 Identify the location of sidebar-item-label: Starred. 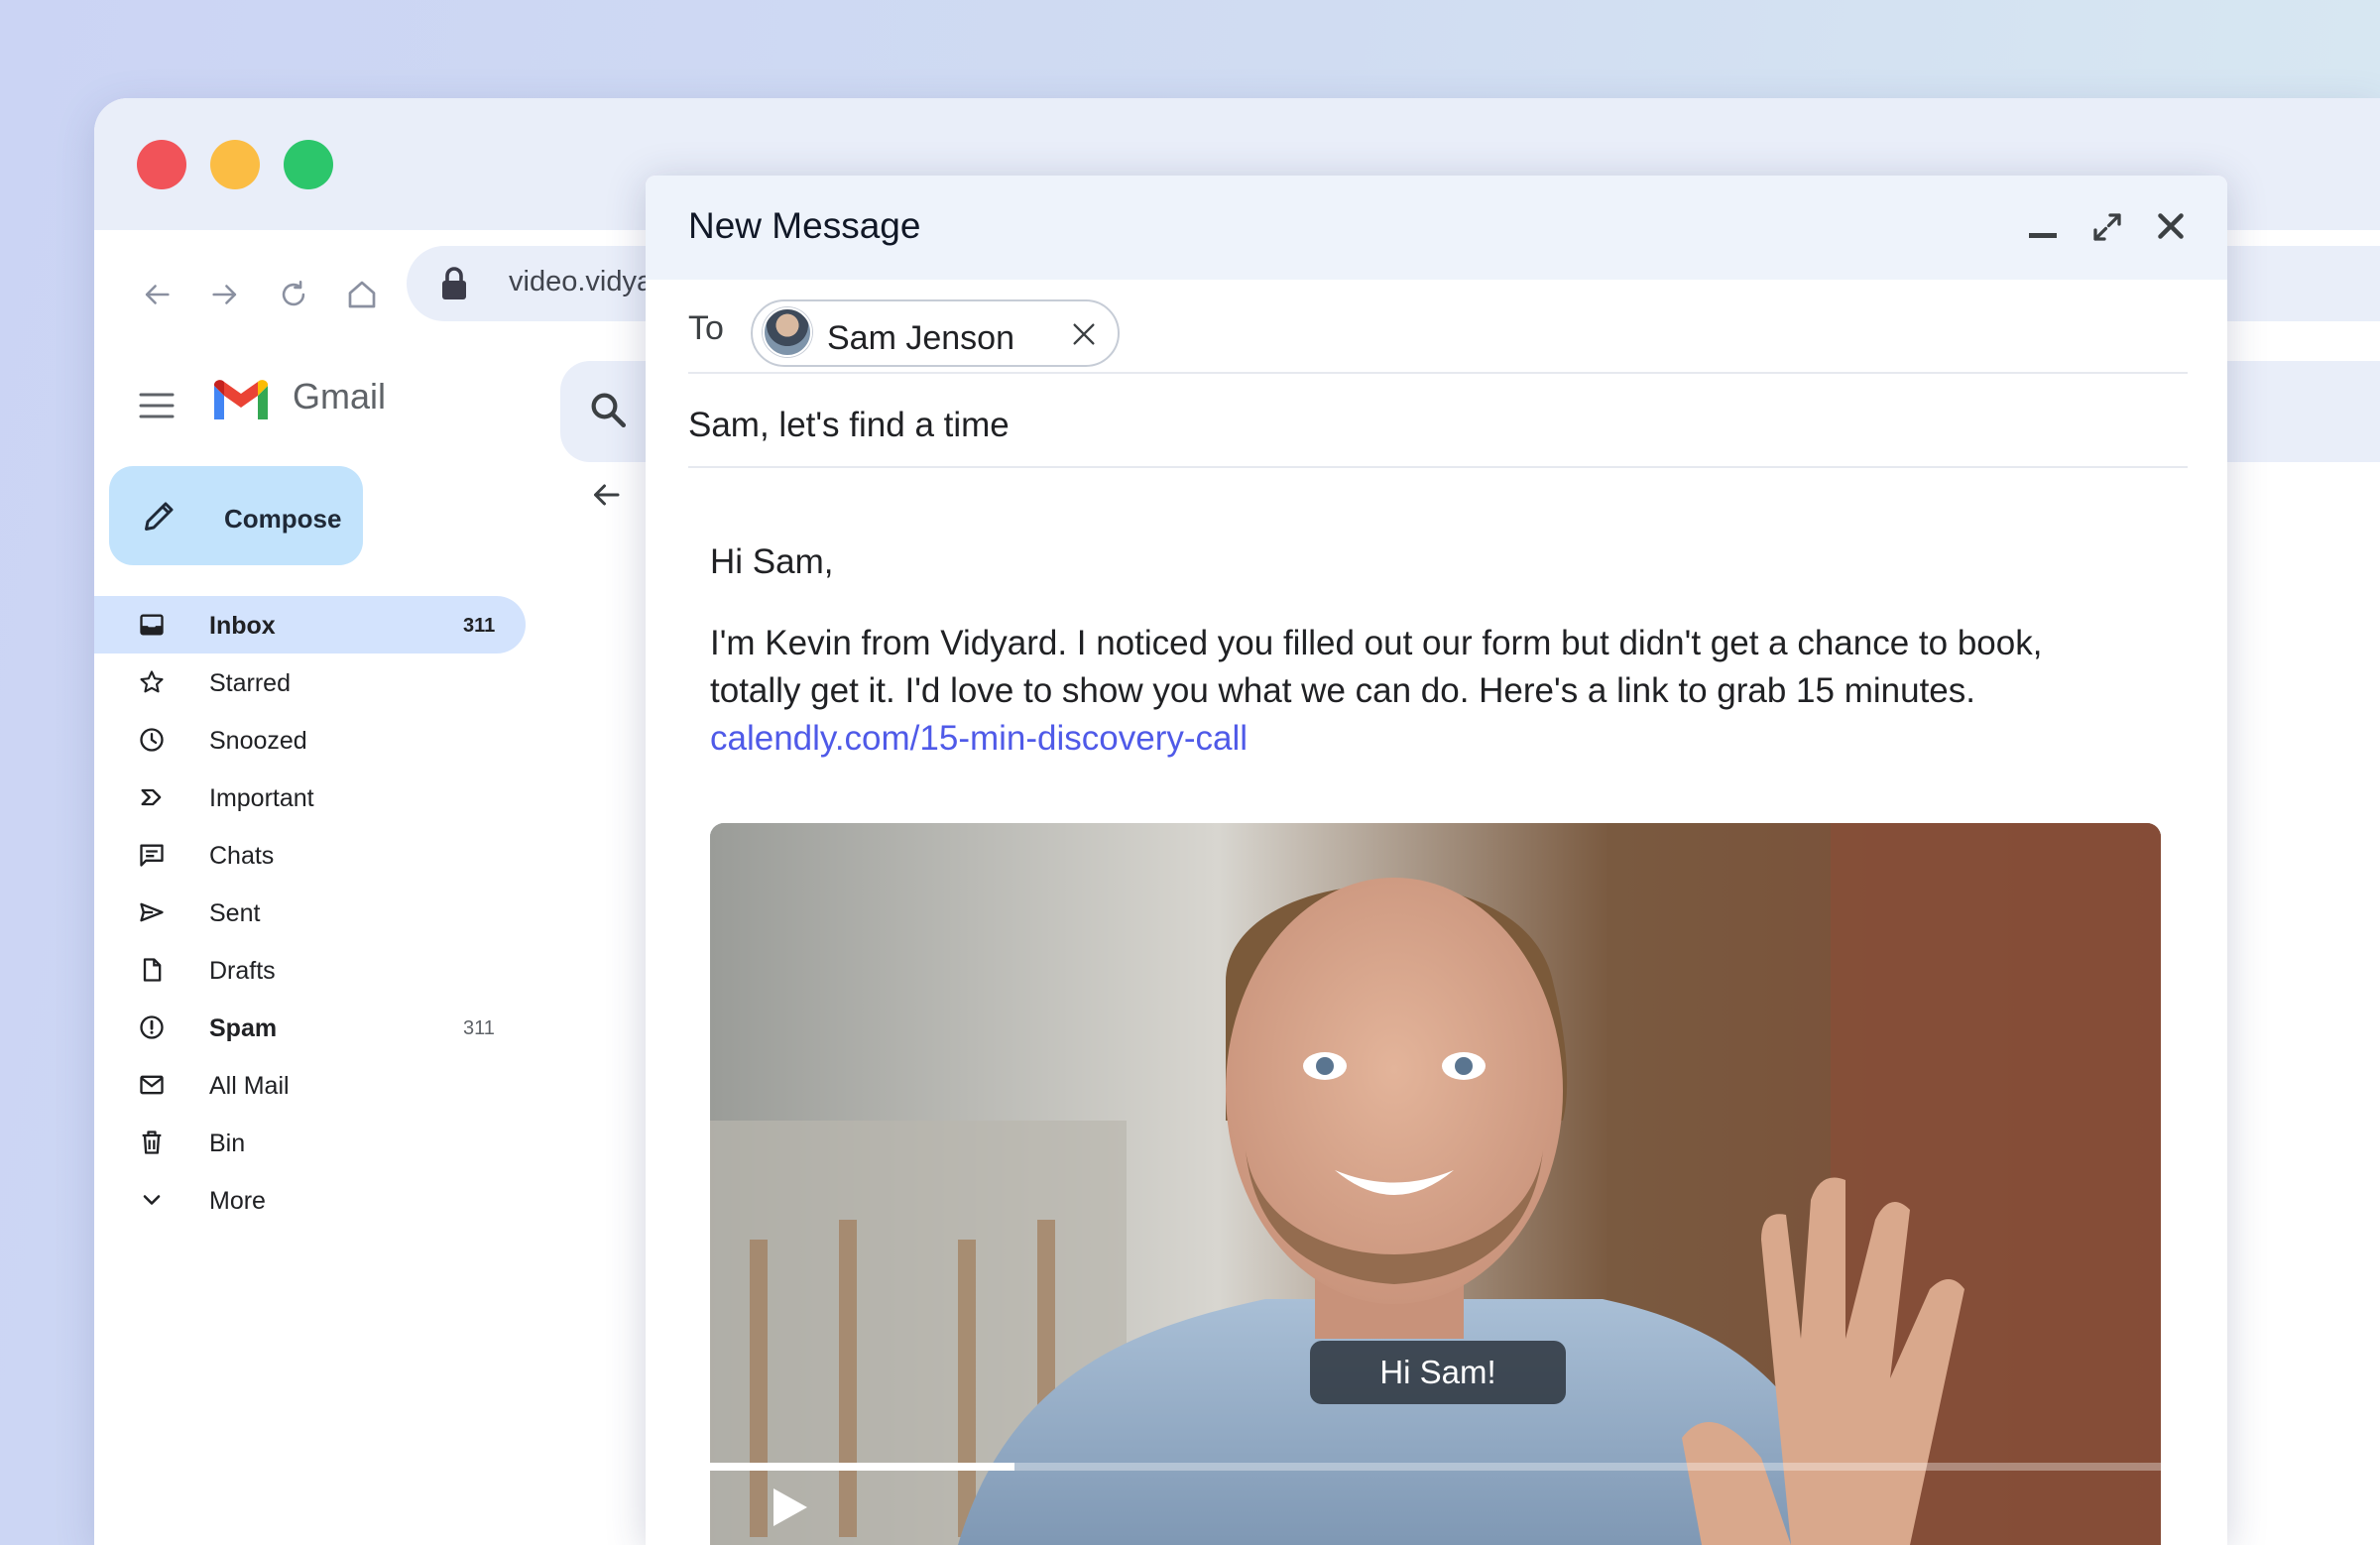
(250, 683).